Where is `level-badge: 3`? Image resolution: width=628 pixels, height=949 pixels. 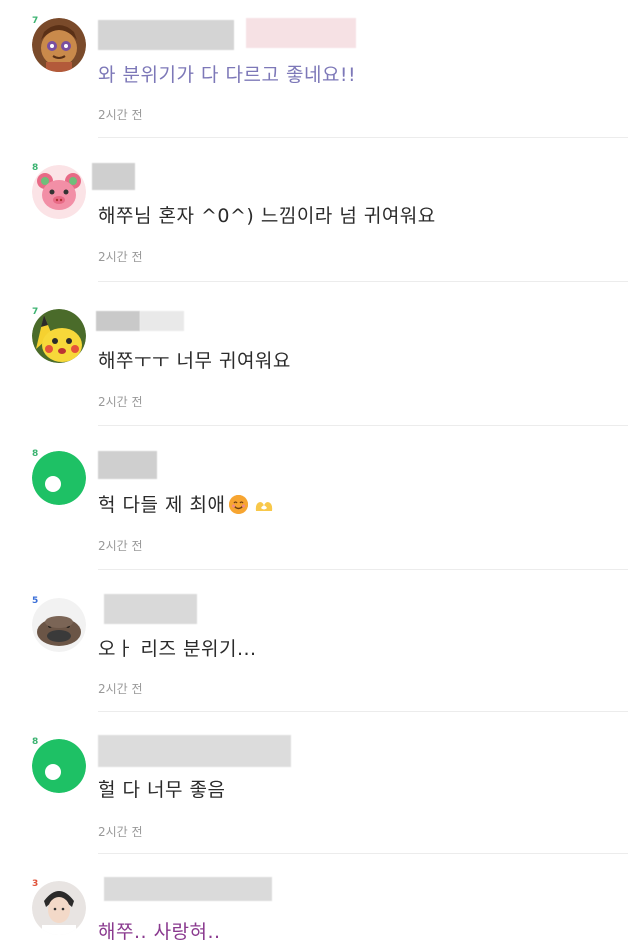
level-badge: 3 is located at coordinates (35, 884).